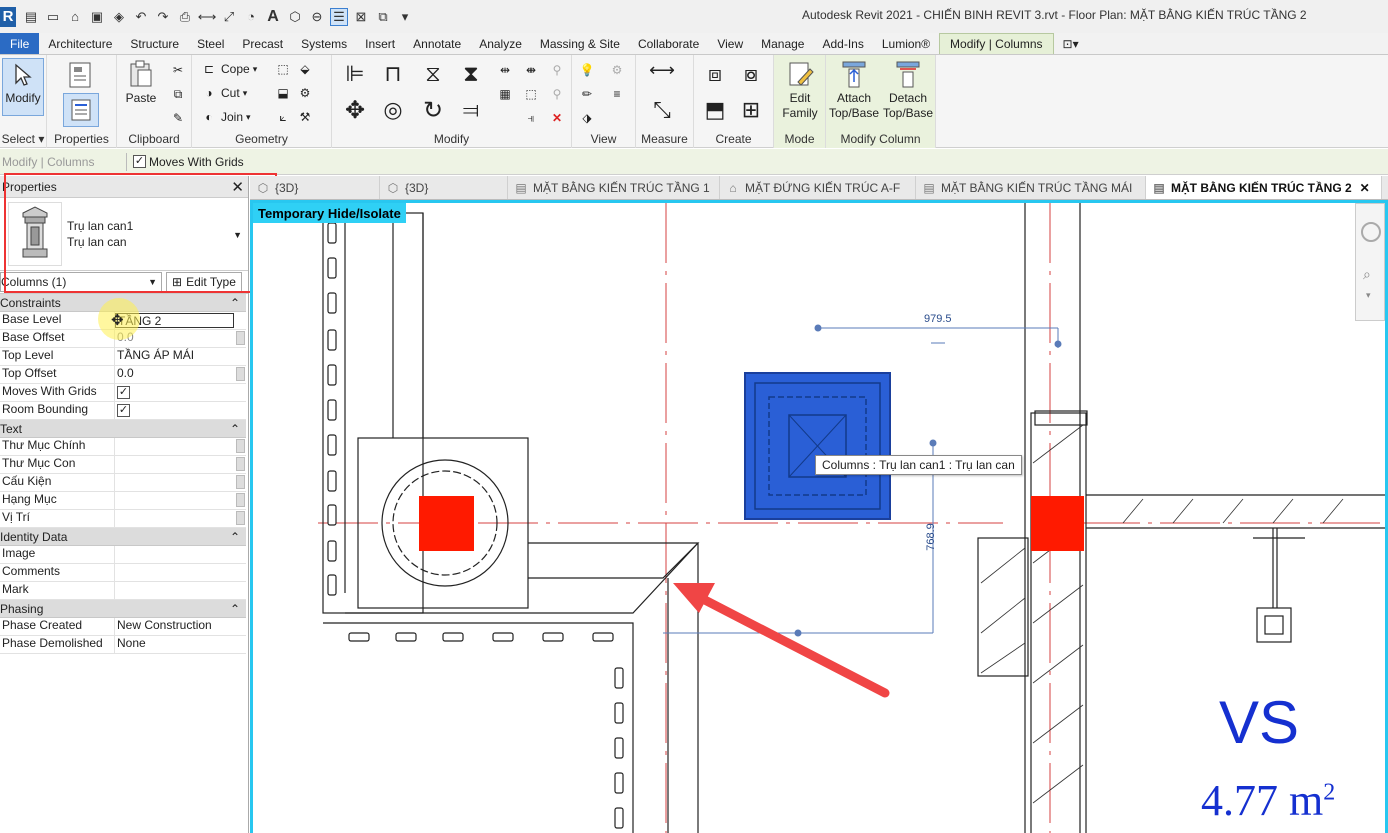  Describe the element at coordinates (180, 572) in the screenshot. I see `prop-value-comments` at that location.